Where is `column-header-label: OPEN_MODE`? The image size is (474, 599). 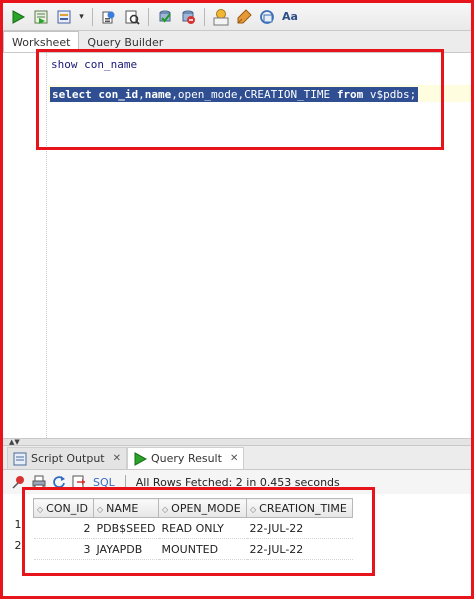 column-header-label: OPEN_MODE is located at coordinates (206, 508).